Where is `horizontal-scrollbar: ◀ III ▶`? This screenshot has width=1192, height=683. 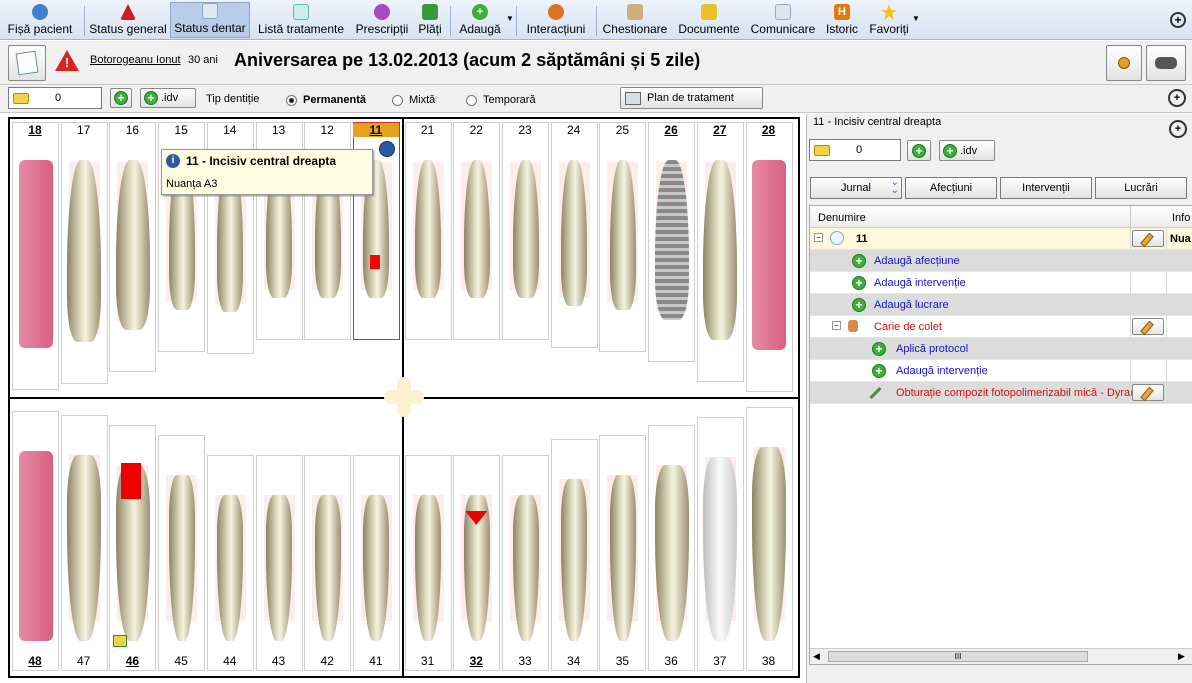 horizontal-scrollbar: ◀ III ▶ is located at coordinates (1001, 656).